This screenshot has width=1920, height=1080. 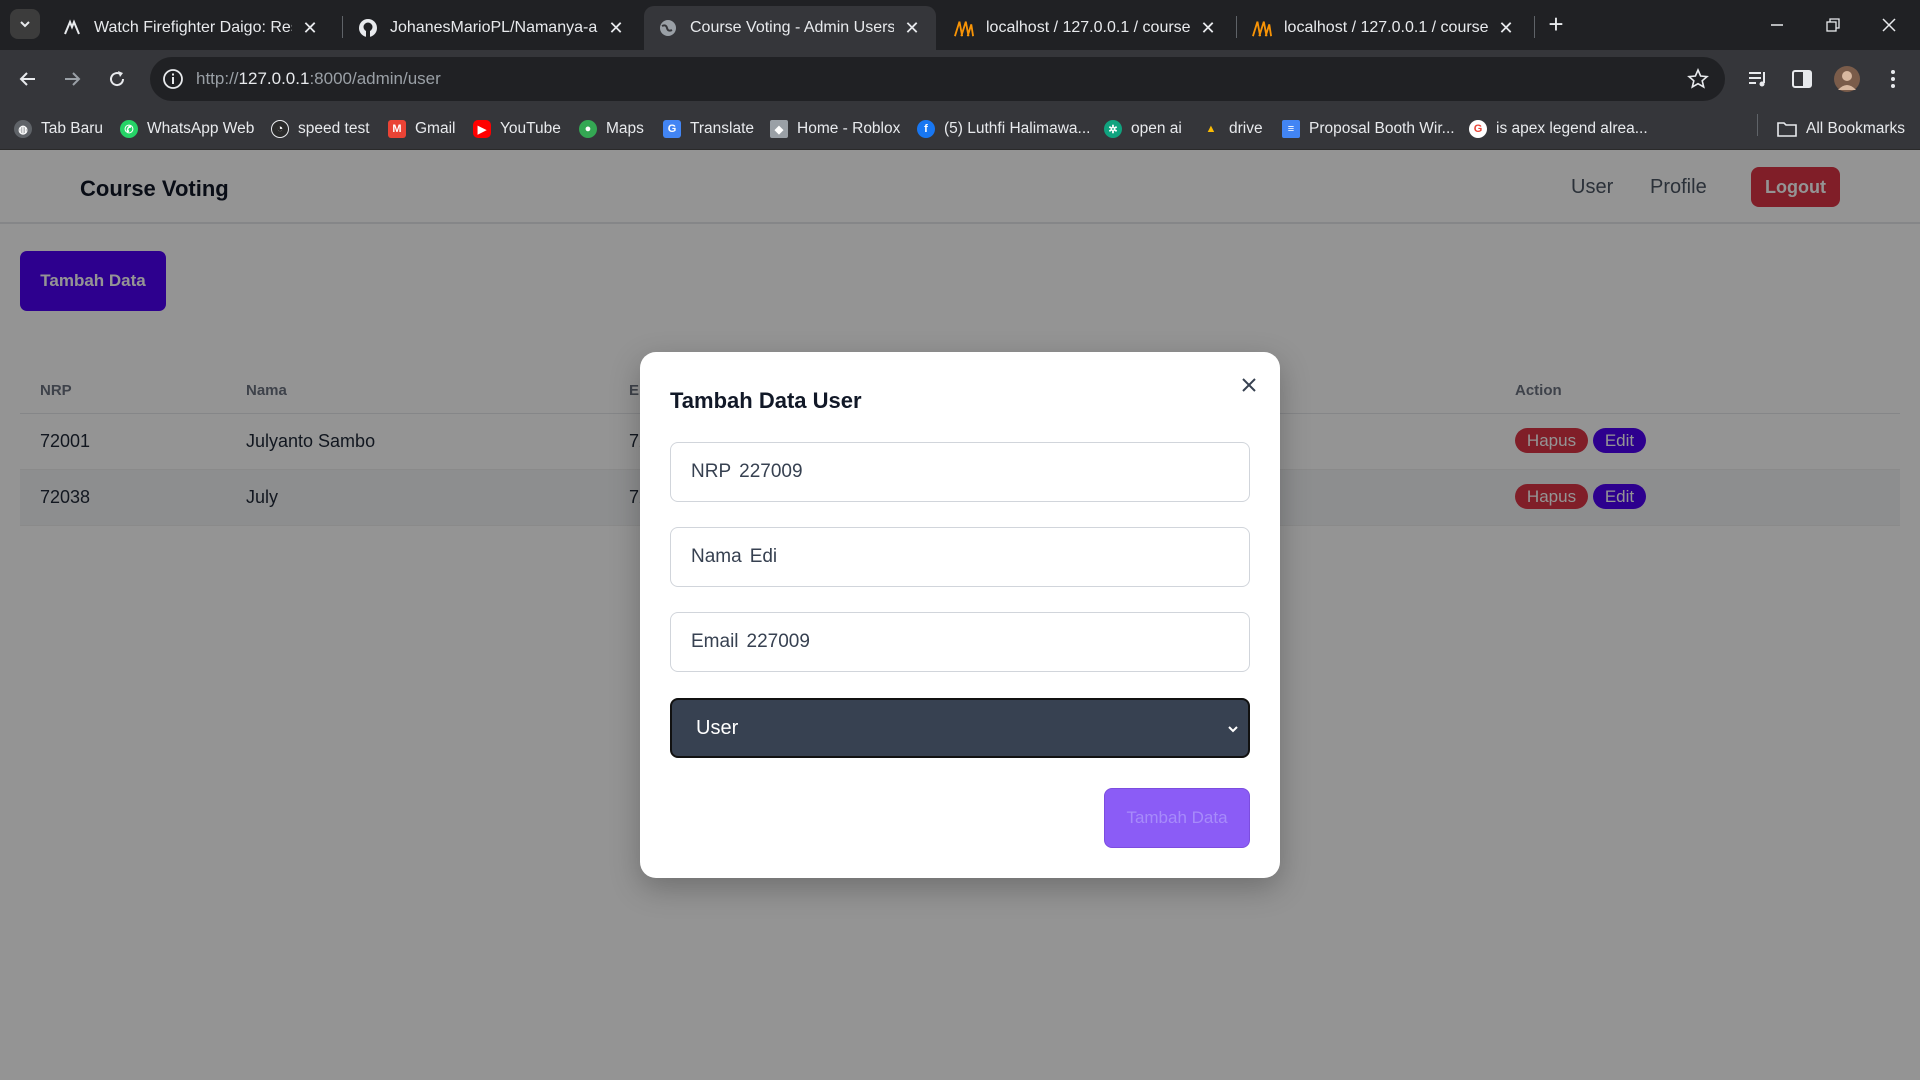 I want to click on tab-title: JohanesMarioPL/Namanya-apa, so click(x=494, y=27).